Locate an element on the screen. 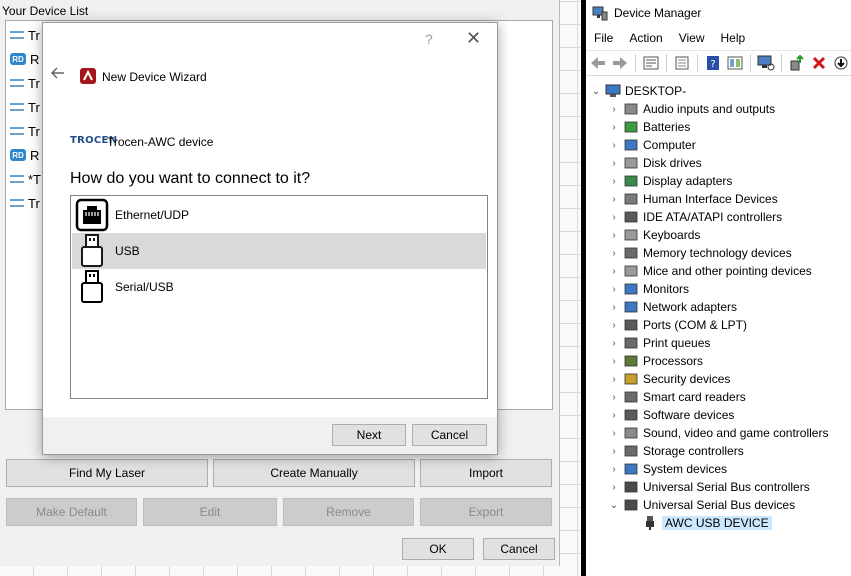  find-my-laser-button: Find My Laser is located at coordinates (107, 473).